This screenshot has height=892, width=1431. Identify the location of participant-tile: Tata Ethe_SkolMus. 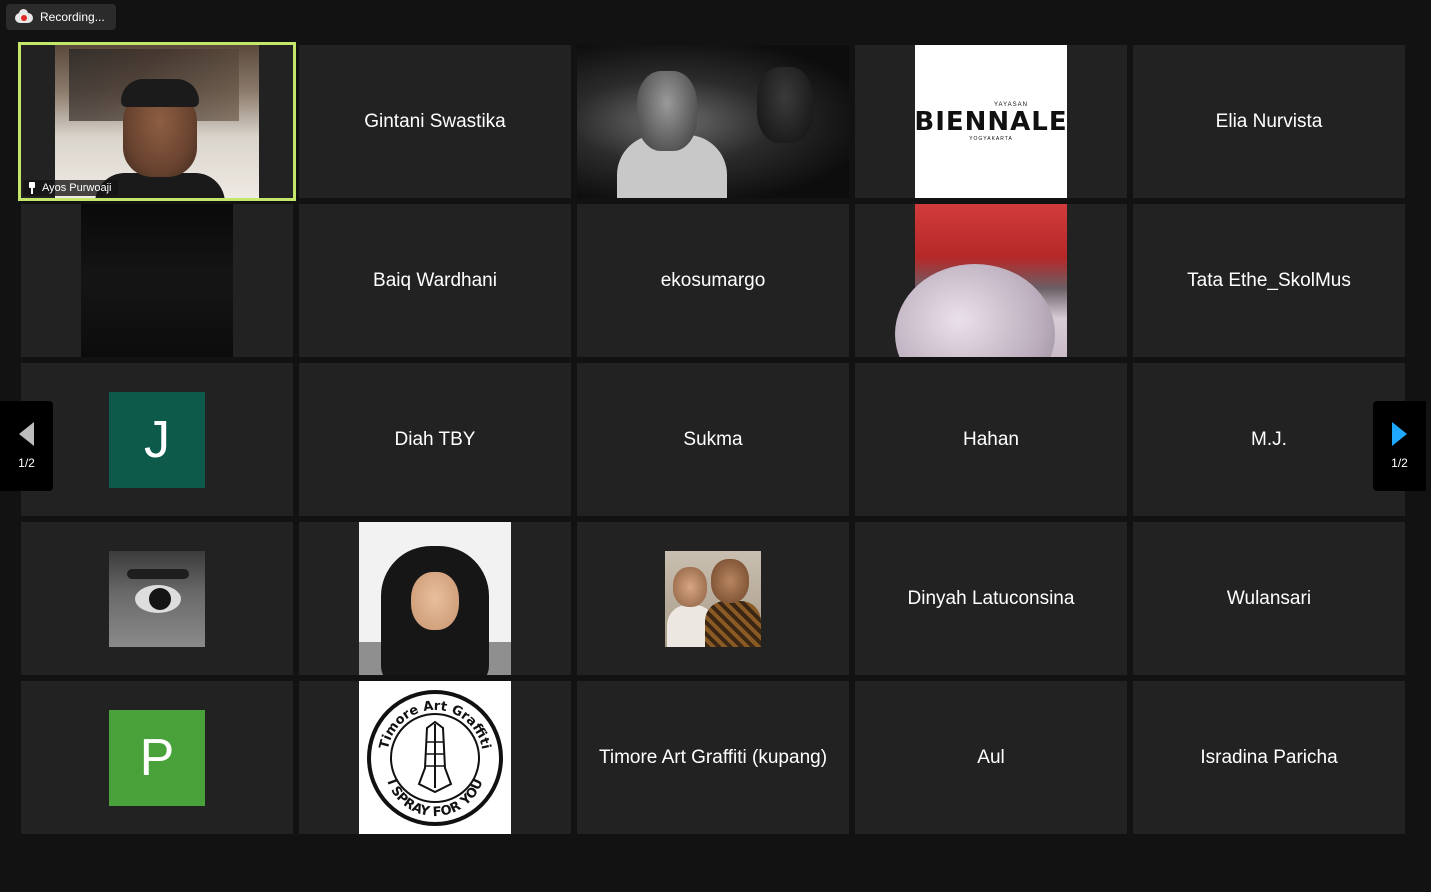
(1269, 280).